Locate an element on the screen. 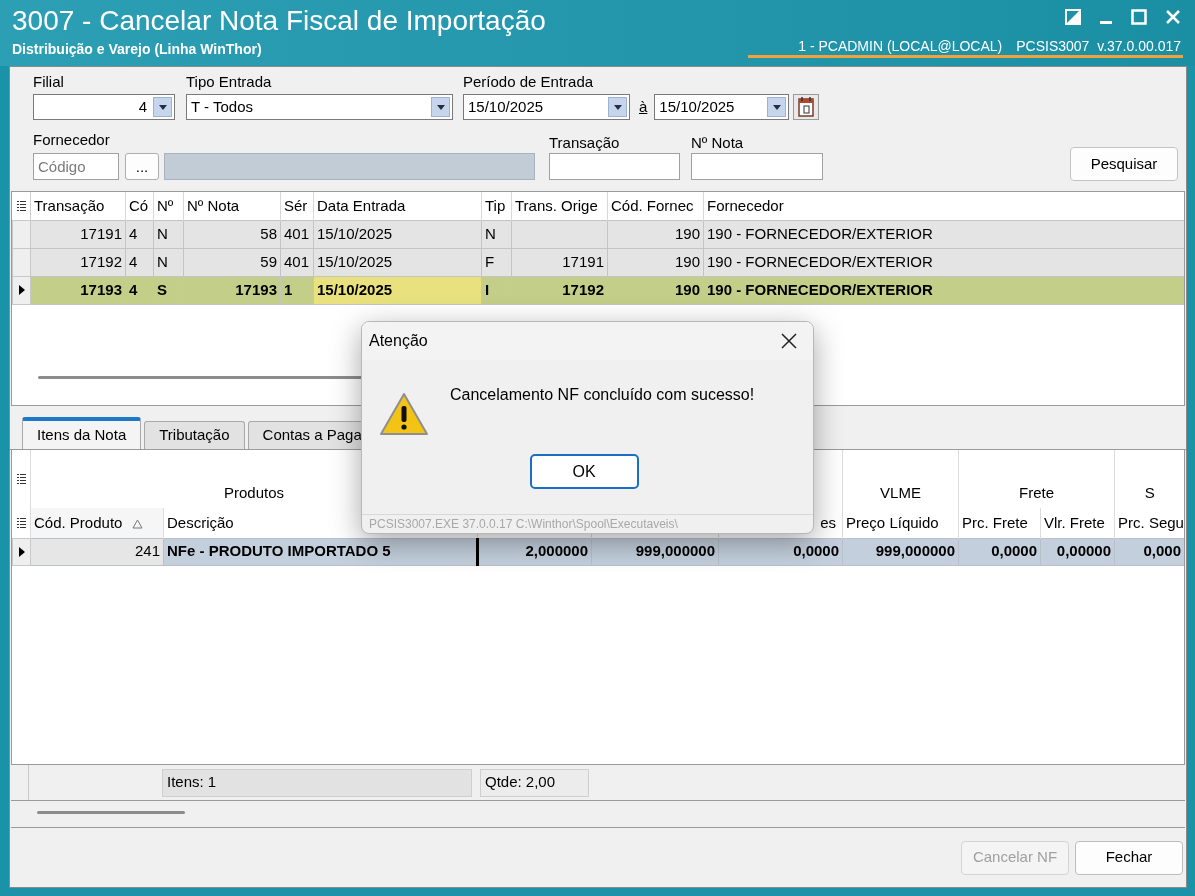 The image size is (1195, 896). dialog-title: Atenção is located at coordinates (398, 341).